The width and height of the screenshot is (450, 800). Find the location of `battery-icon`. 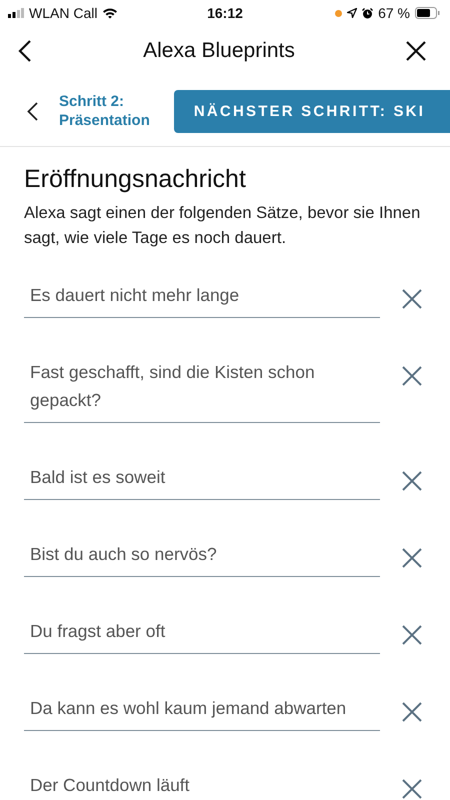

battery-icon is located at coordinates (427, 13).